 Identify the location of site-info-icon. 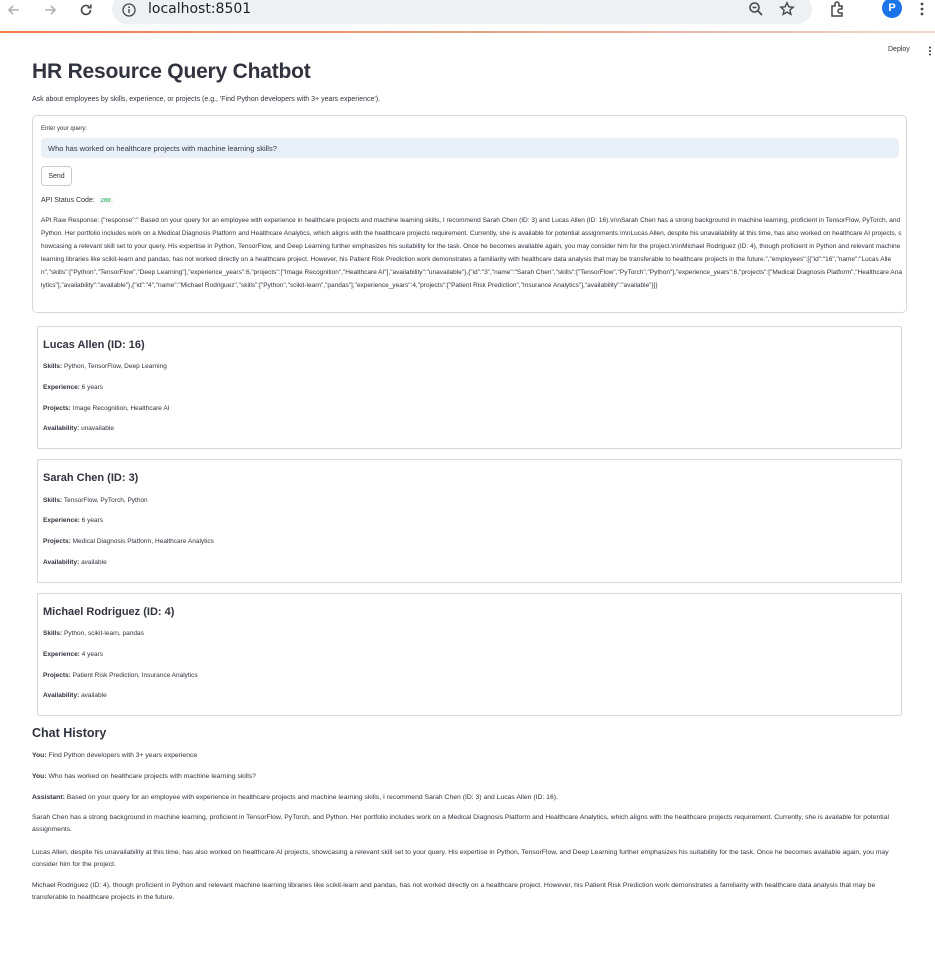
(129, 10).